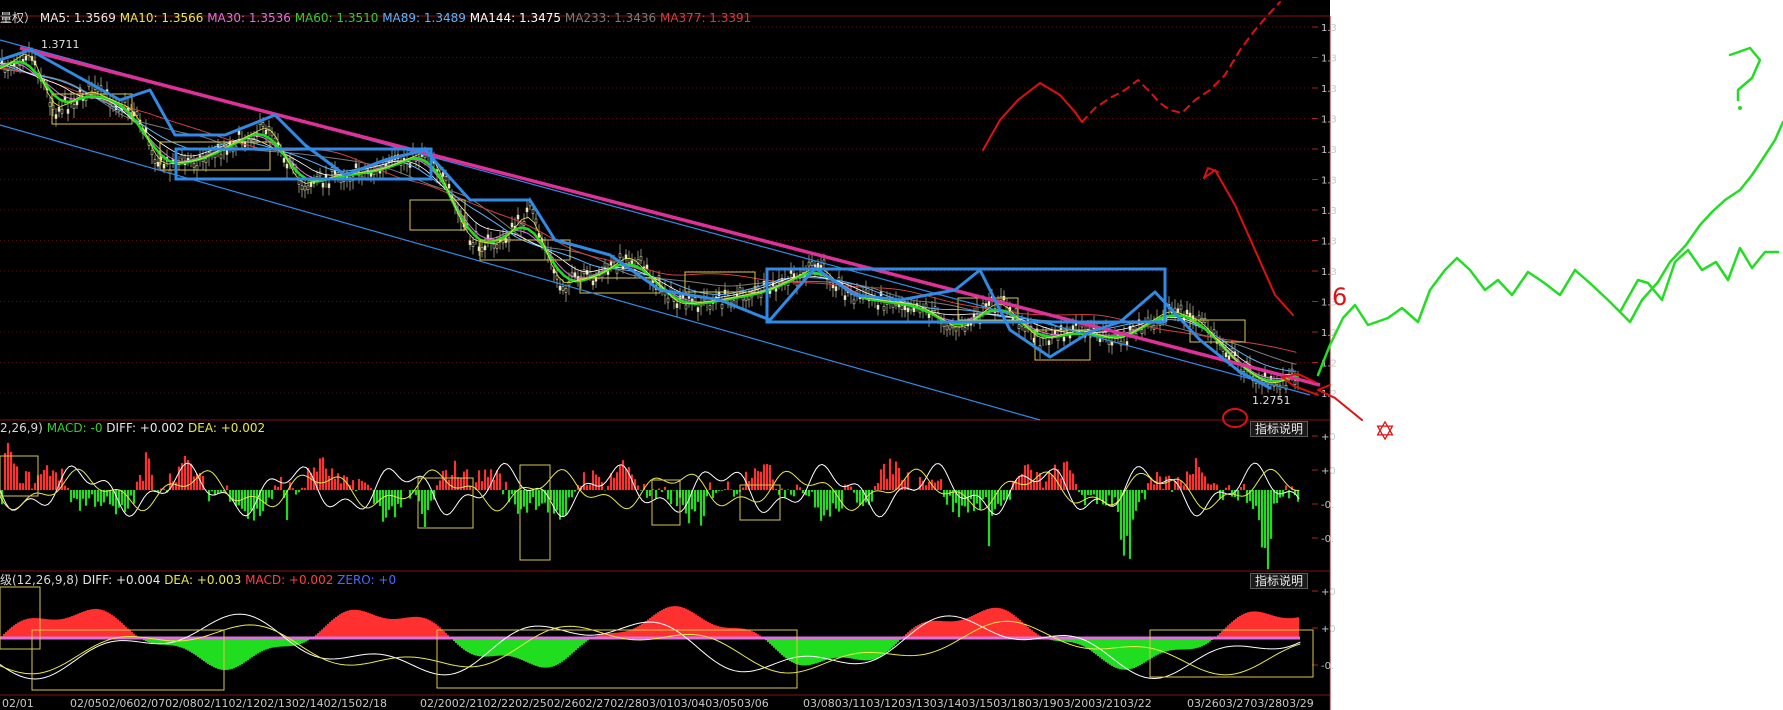 This screenshot has height=710, width=1783. Describe the element at coordinates (77, 18) in the screenshot. I see `main-header-ma-0: MA5: 1.3569` at that location.